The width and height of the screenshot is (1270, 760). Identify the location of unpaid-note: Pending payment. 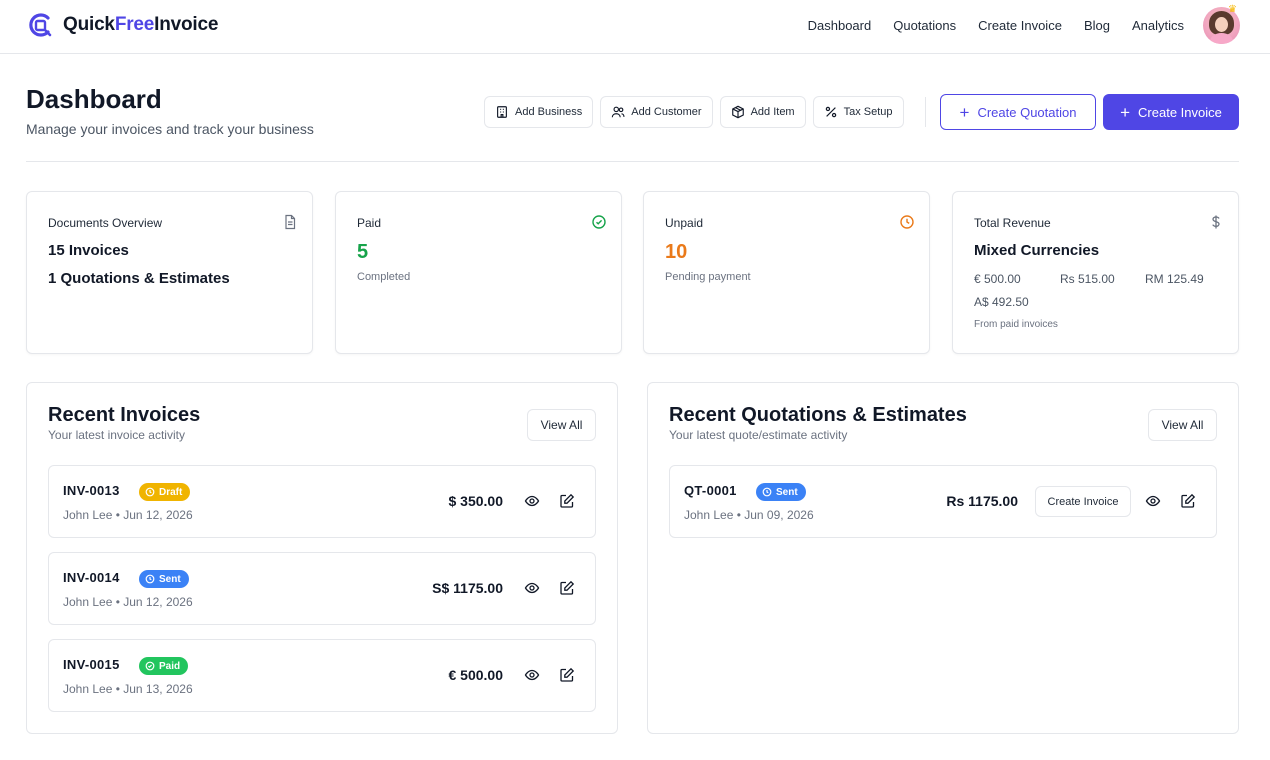
(708, 277).